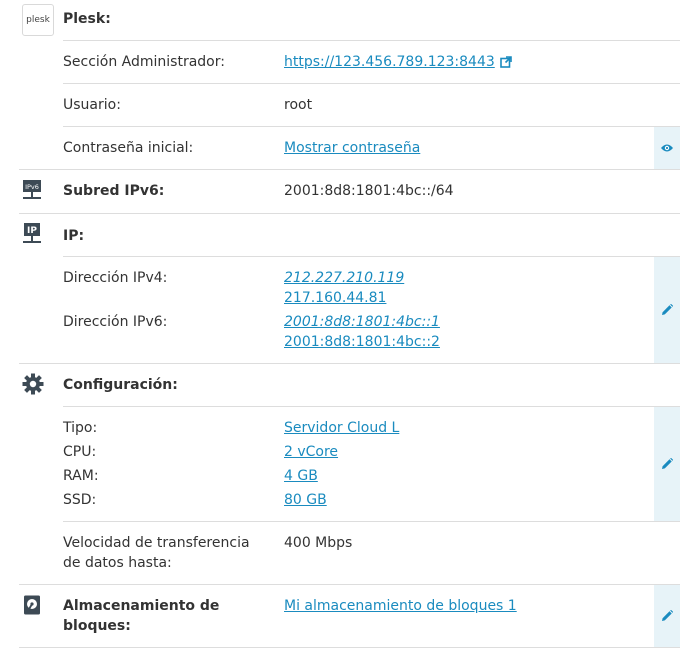  Describe the element at coordinates (505, 62) in the screenshot. I see `external-link-icon` at that location.